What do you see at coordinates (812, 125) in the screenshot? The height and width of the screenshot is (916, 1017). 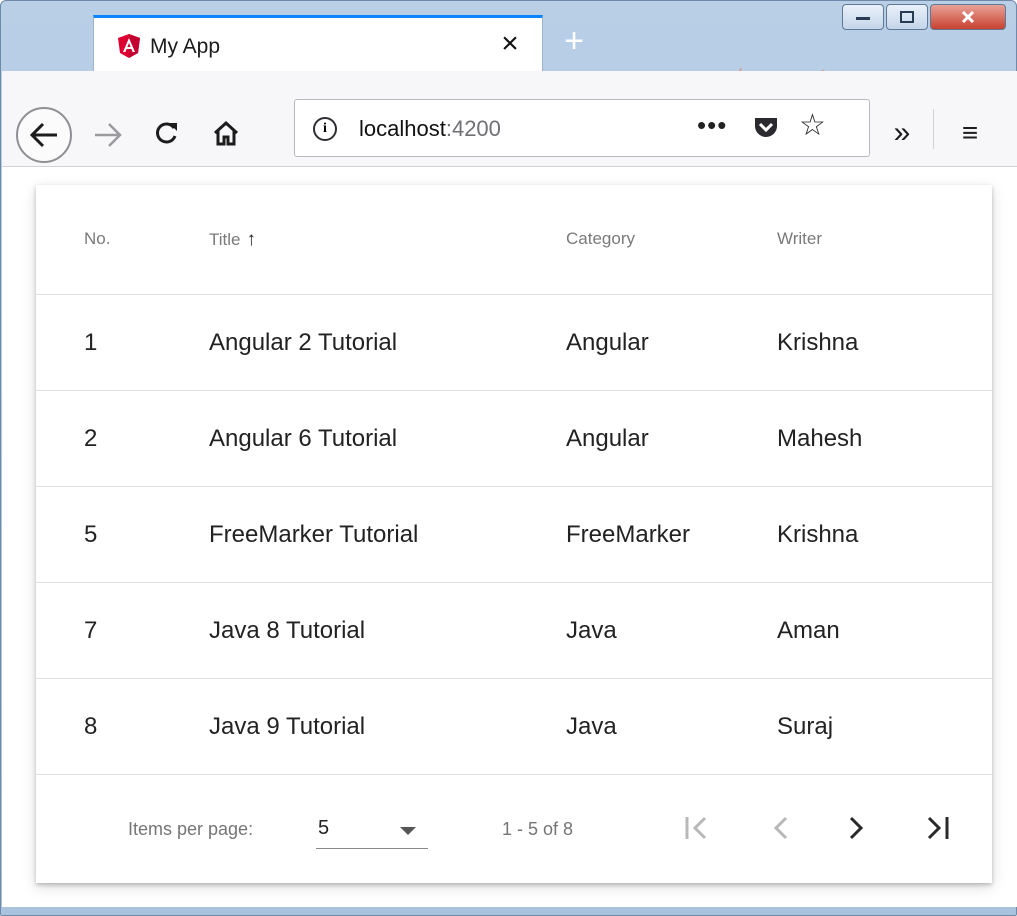 I see `bookmark-star-icon: ☆` at bounding box center [812, 125].